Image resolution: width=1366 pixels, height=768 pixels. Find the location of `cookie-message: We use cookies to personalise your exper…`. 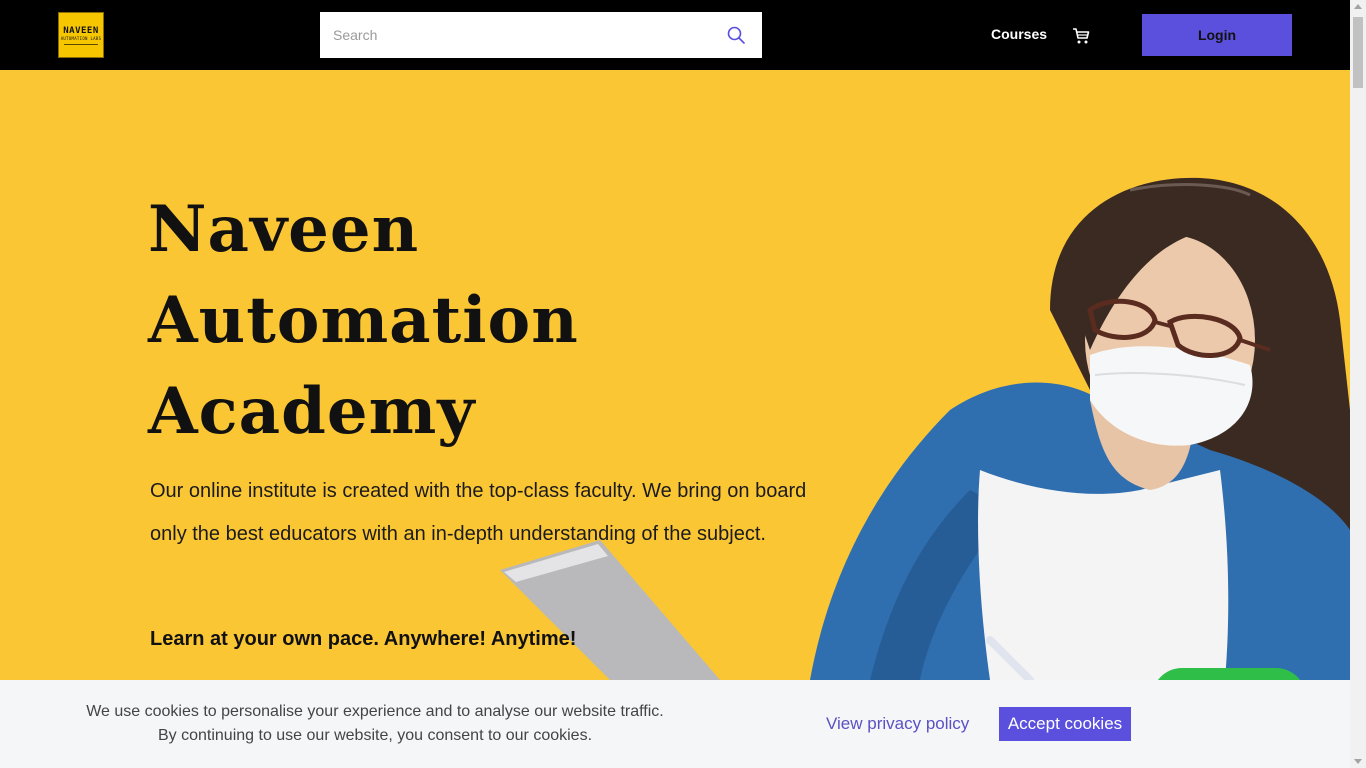

cookie-message: We use cookies to personalise your exper… is located at coordinates (375, 723).